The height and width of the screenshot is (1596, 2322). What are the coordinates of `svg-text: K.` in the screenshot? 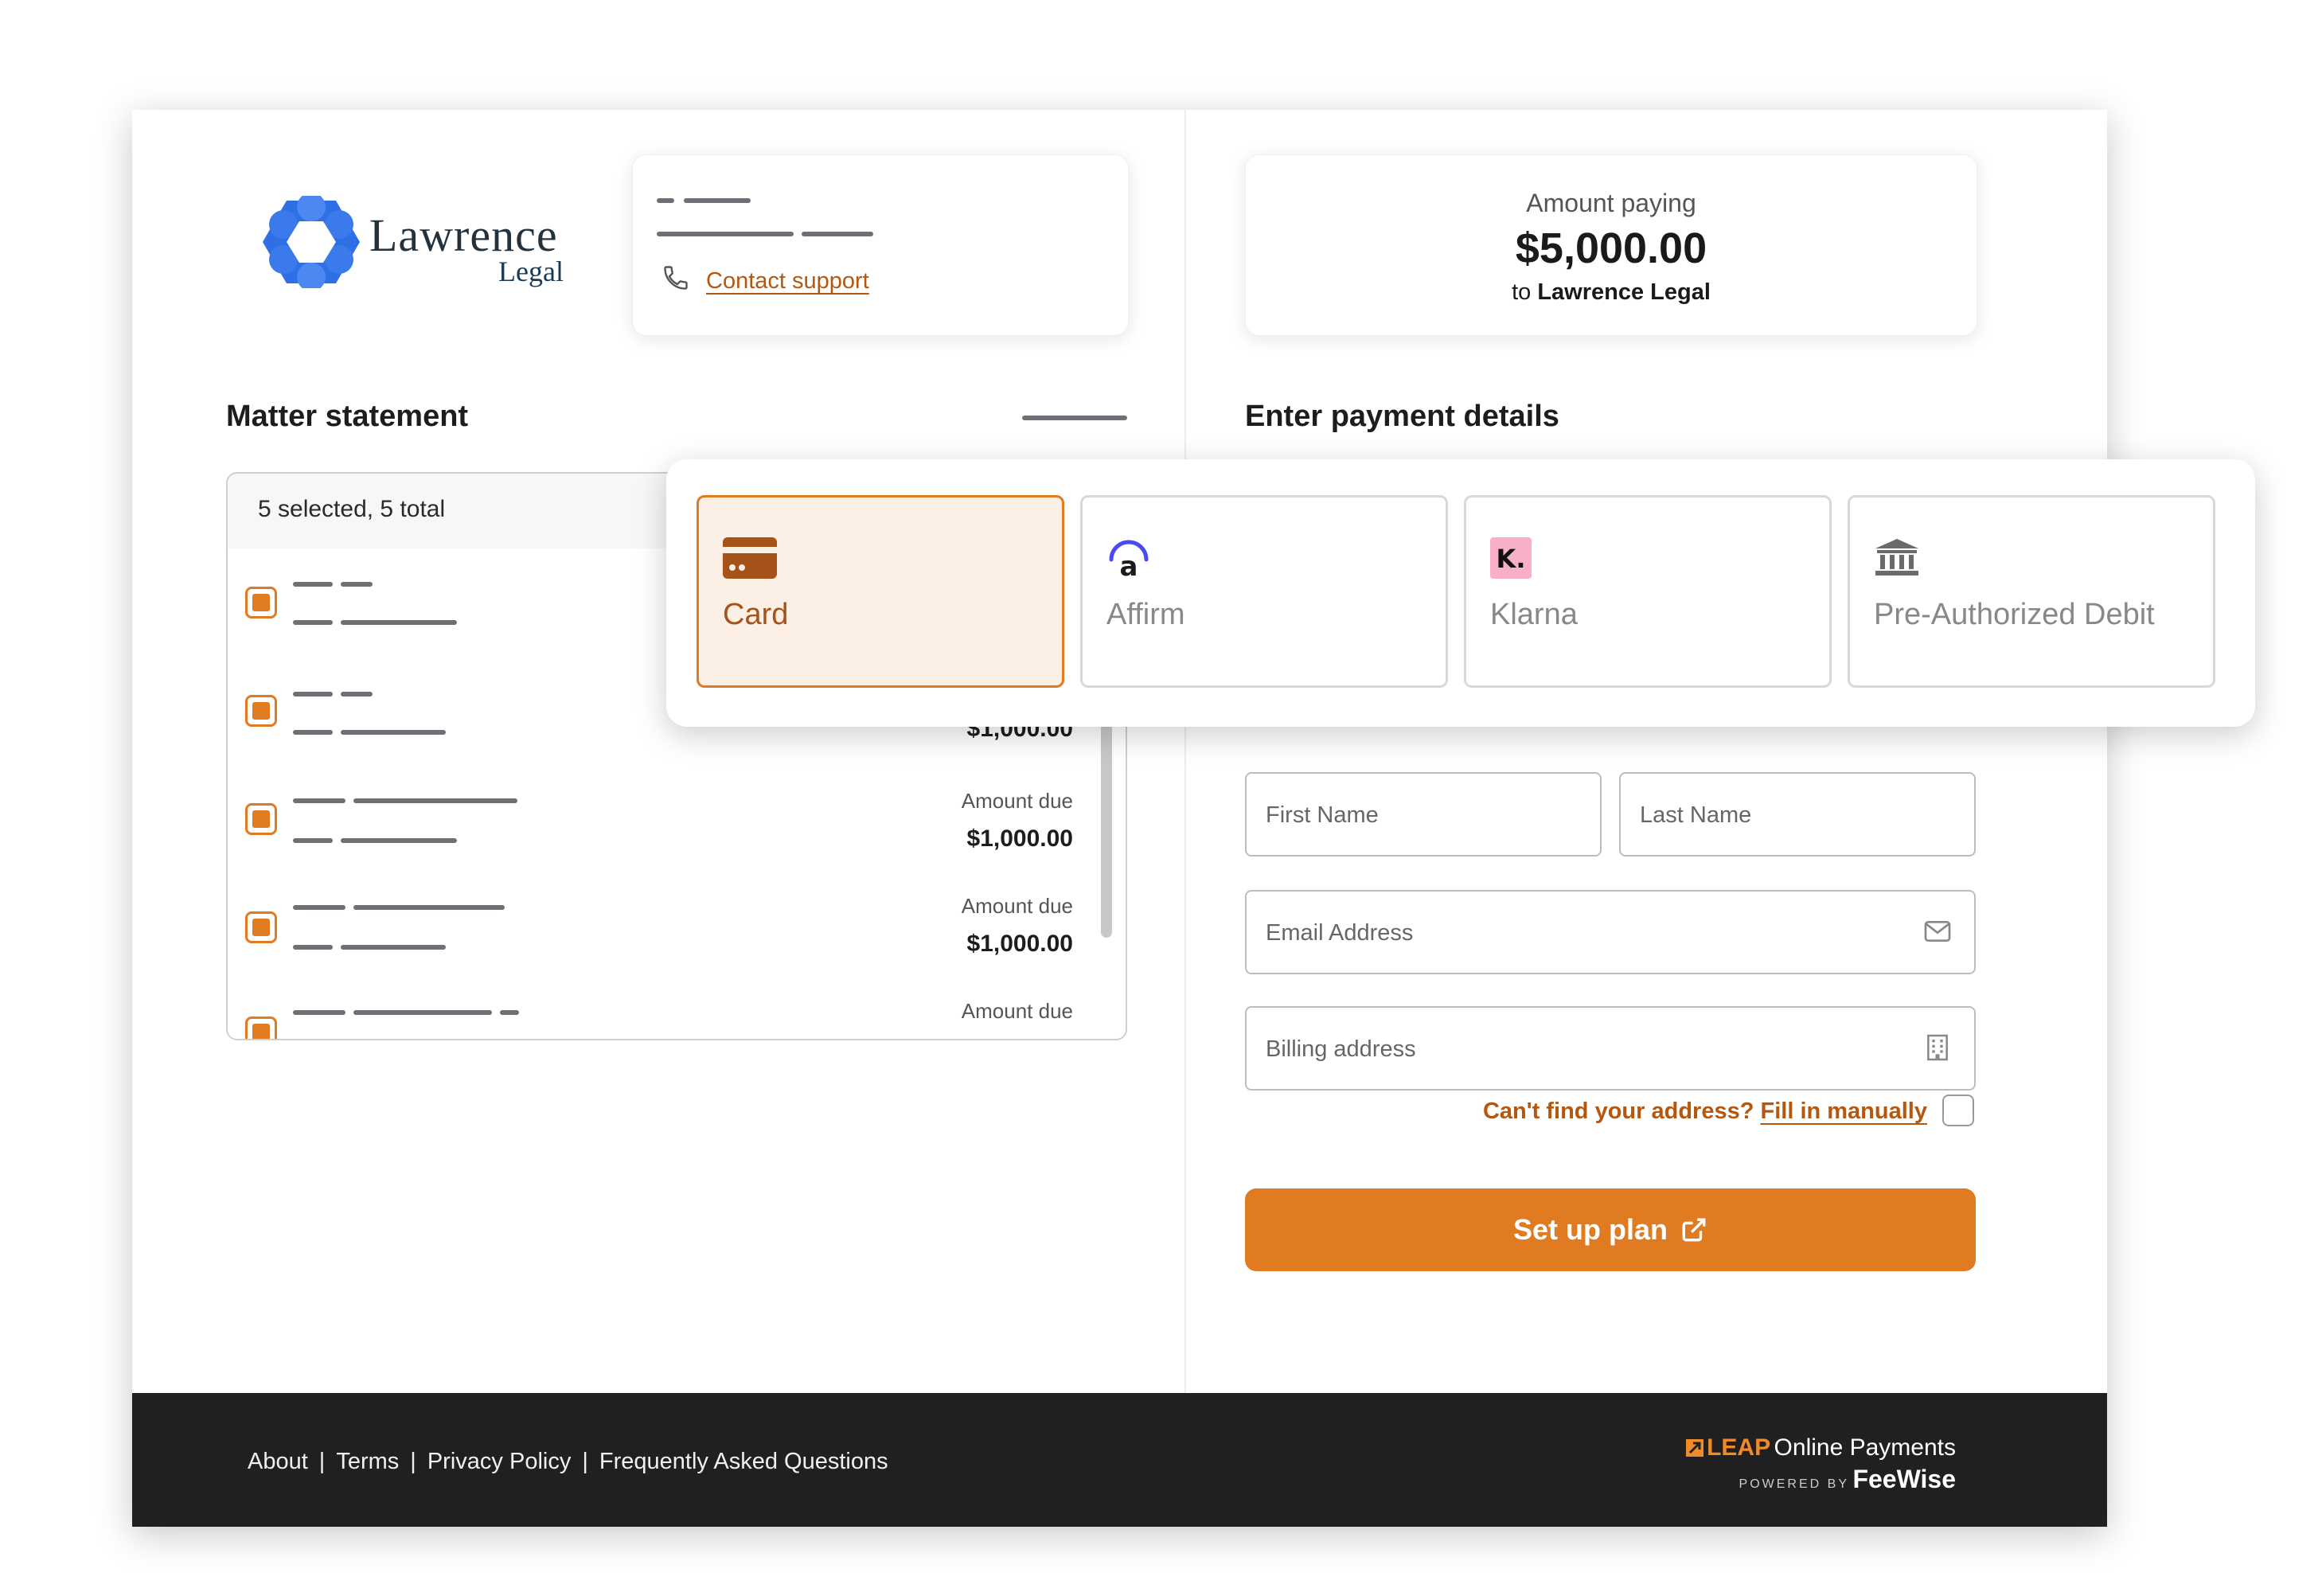 It's located at (1511, 559).